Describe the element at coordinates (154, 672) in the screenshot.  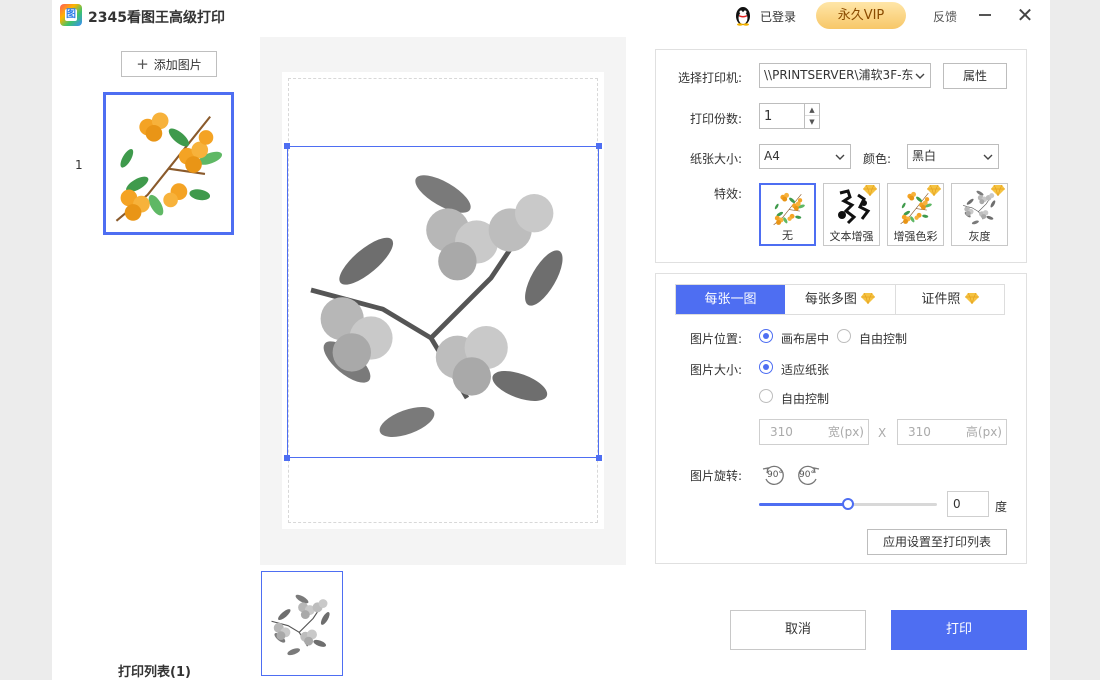
I see `print-list-label: 打印列表(1)` at that location.